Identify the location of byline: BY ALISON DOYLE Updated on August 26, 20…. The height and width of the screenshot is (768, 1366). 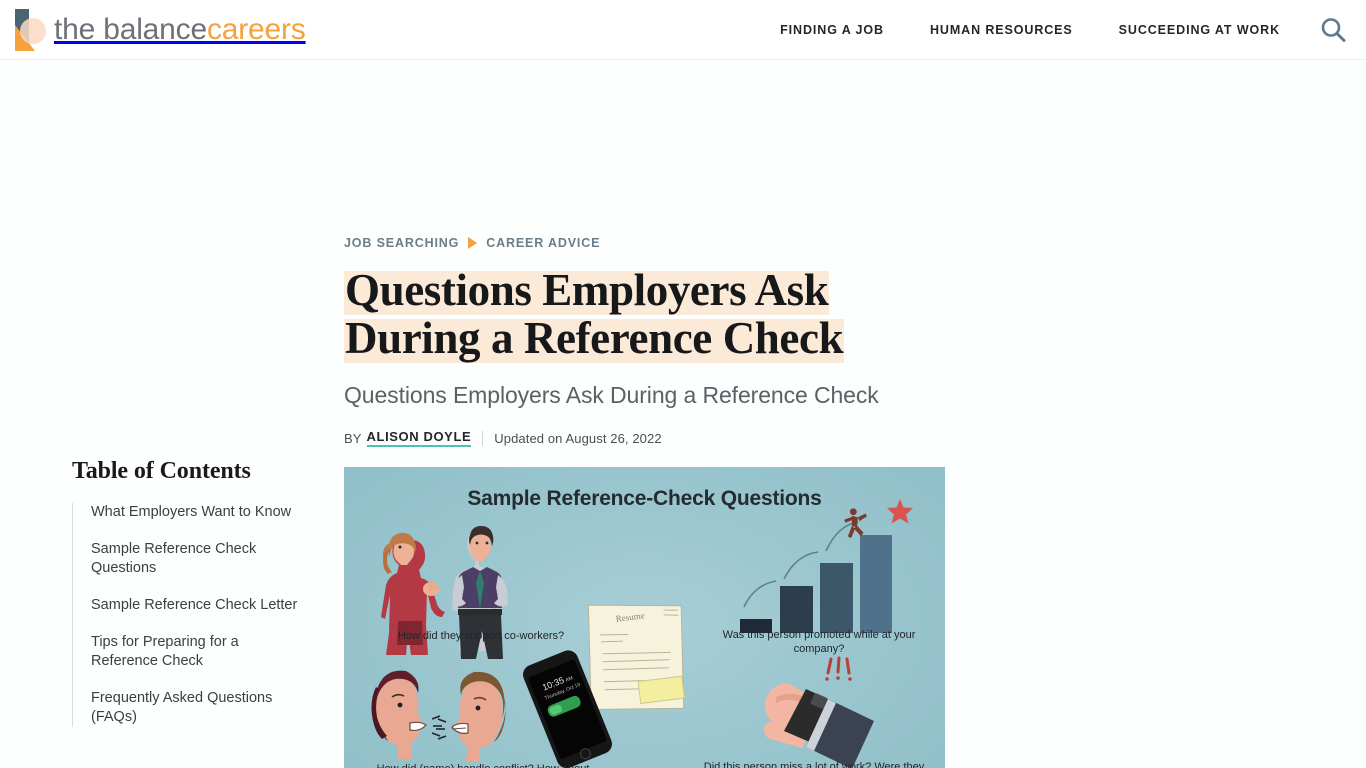
(644, 438).